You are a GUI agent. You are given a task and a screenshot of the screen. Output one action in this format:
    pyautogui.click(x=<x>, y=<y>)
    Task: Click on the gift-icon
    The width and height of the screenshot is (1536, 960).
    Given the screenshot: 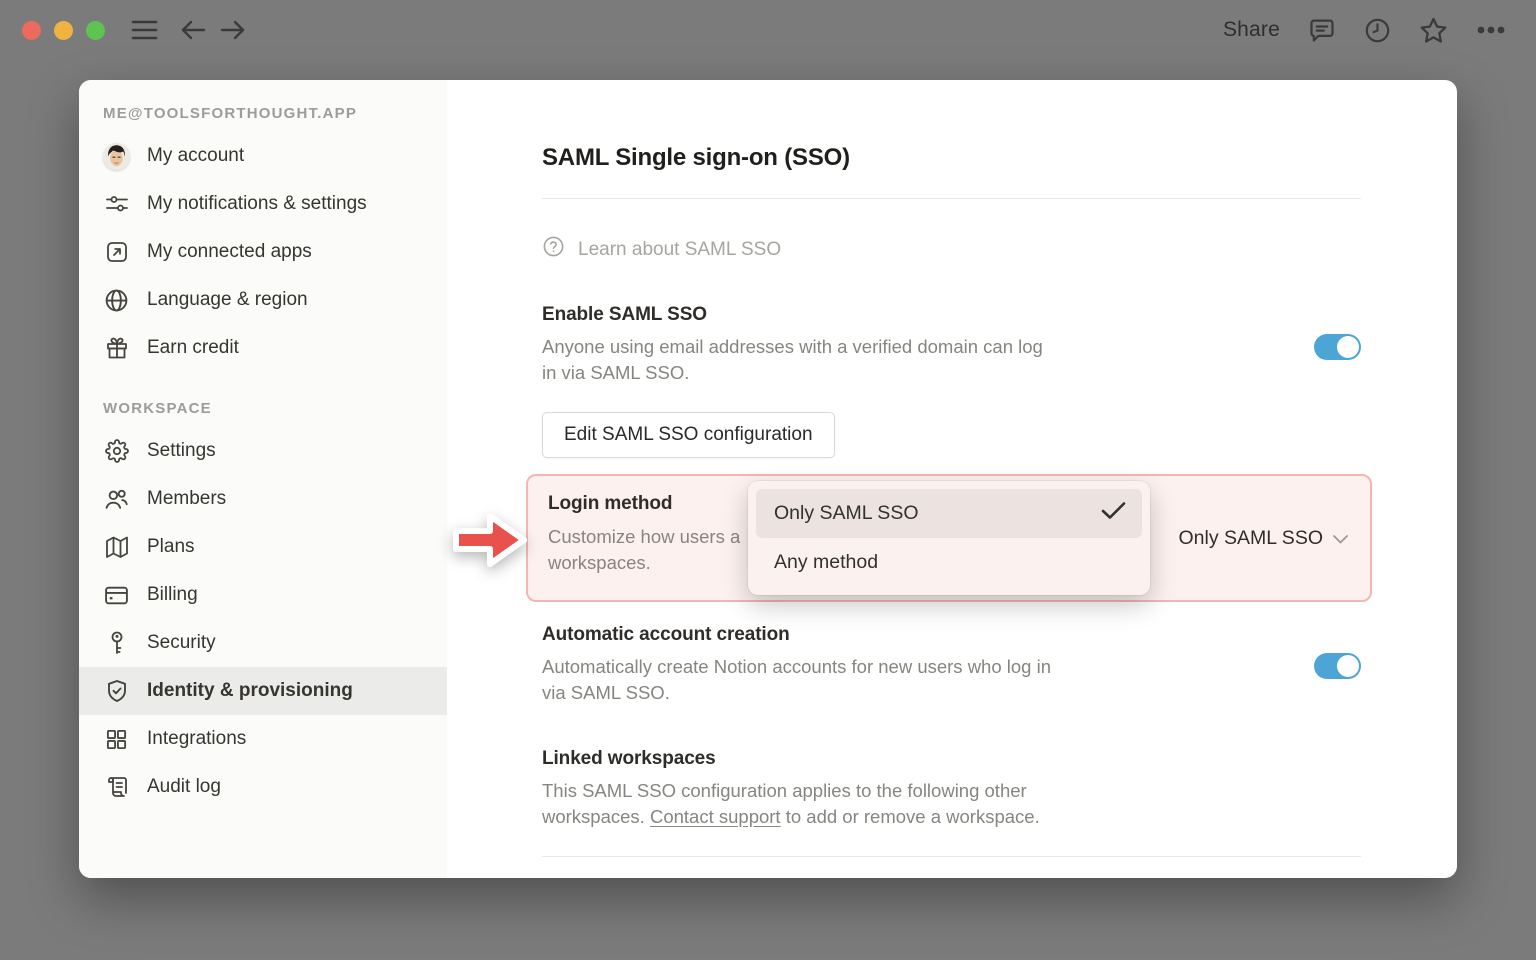 What is the action you would take?
    pyautogui.click(x=116, y=348)
    